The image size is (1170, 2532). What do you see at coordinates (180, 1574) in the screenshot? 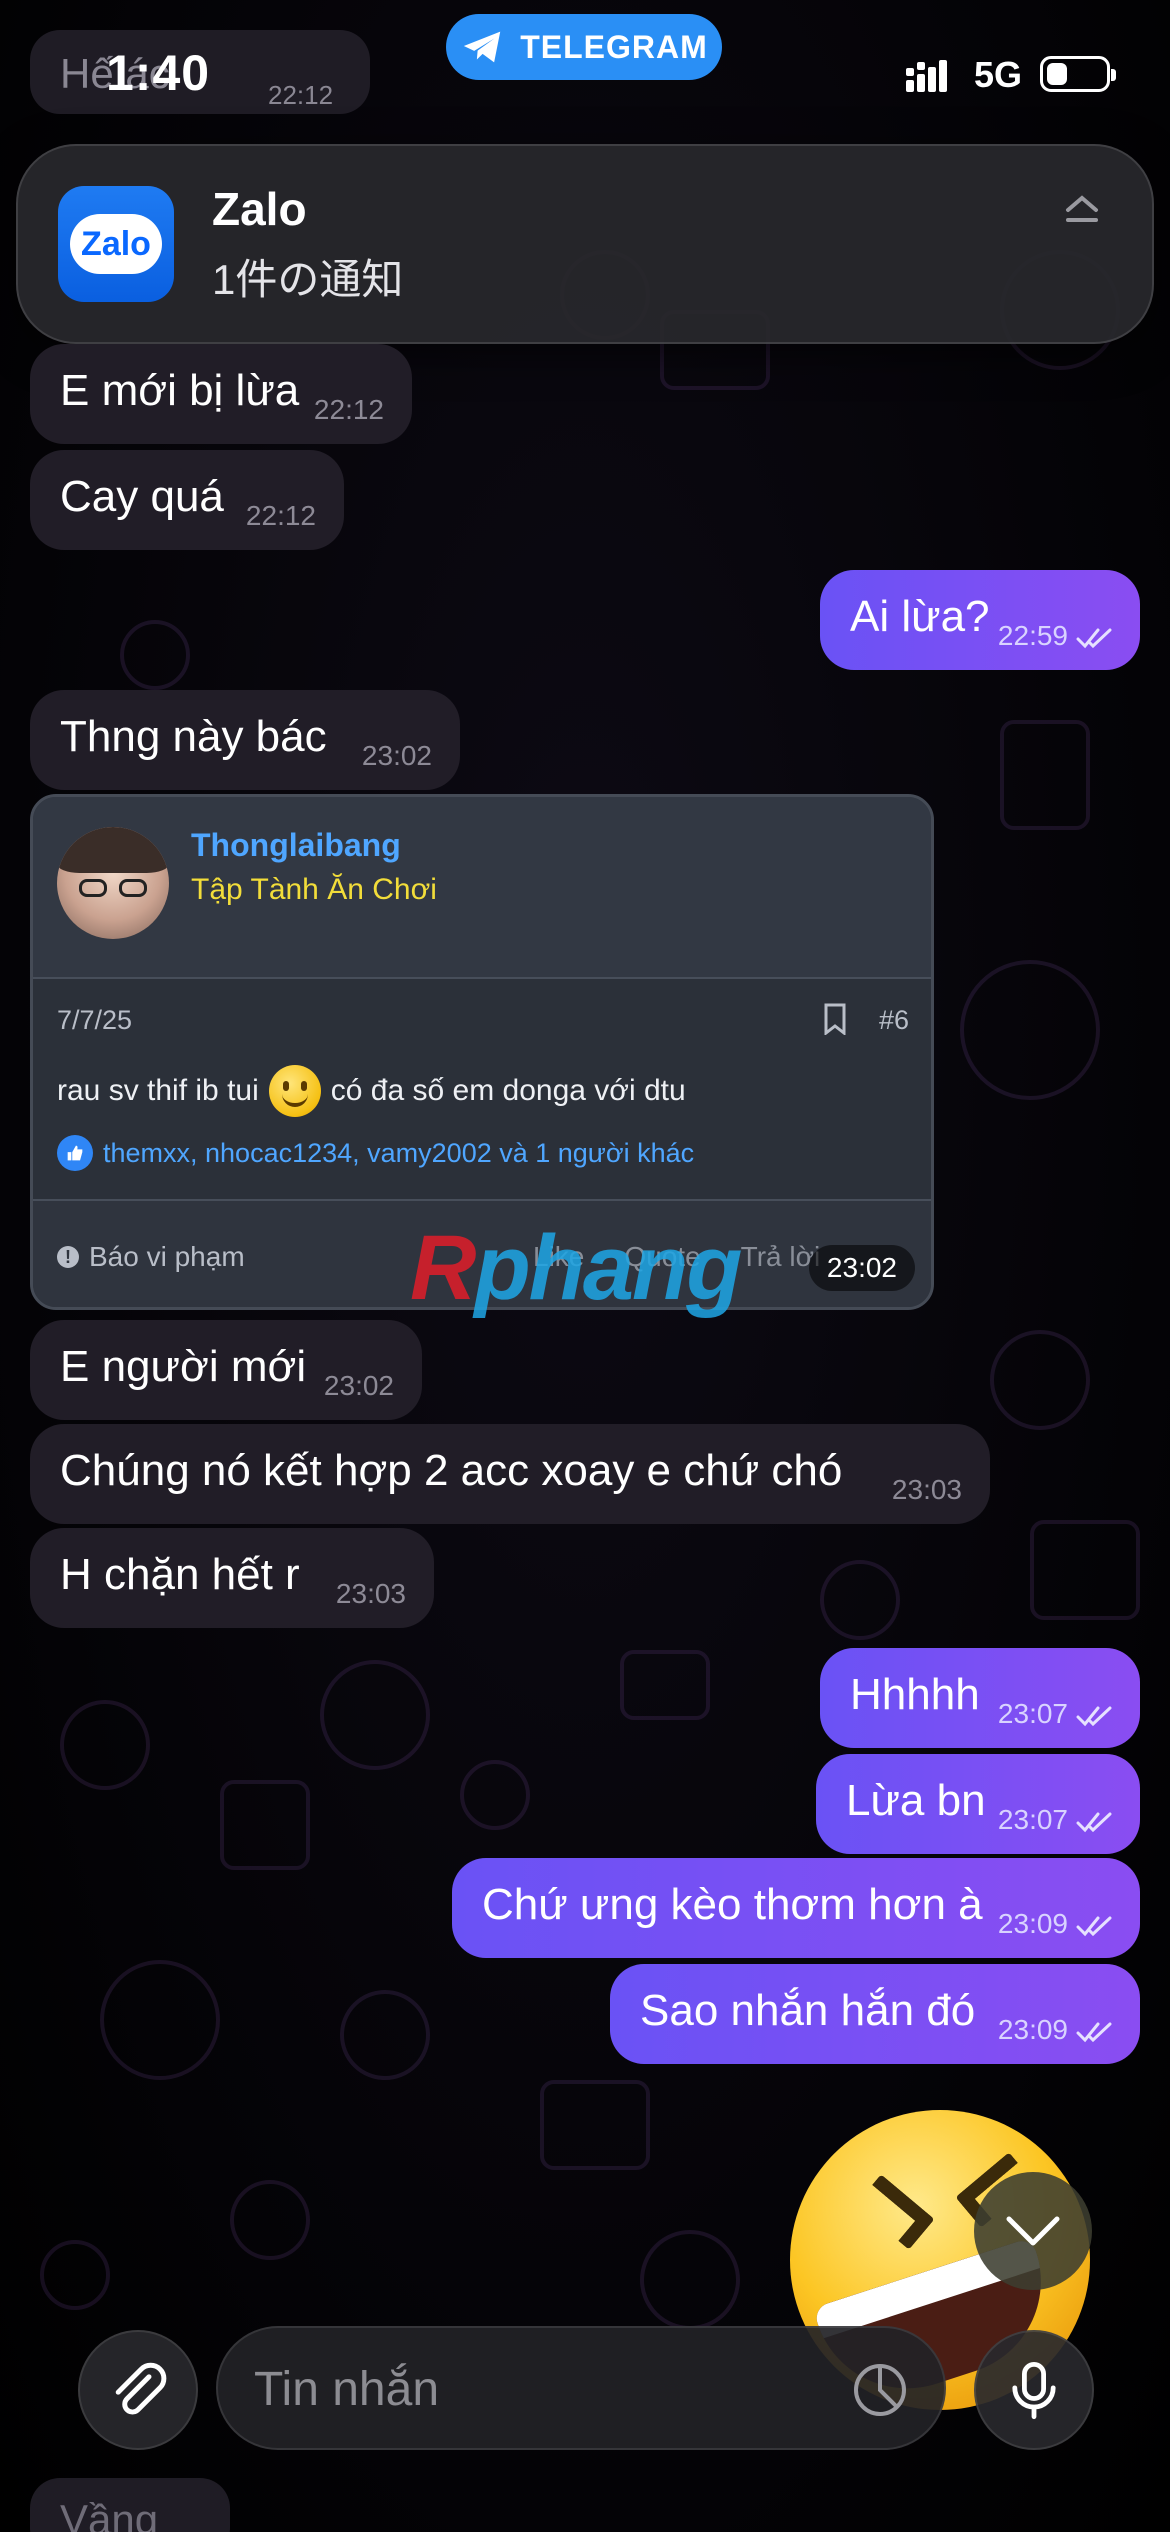
I see `message-text: H chặn hết r` at bounding box center [180, 1574].